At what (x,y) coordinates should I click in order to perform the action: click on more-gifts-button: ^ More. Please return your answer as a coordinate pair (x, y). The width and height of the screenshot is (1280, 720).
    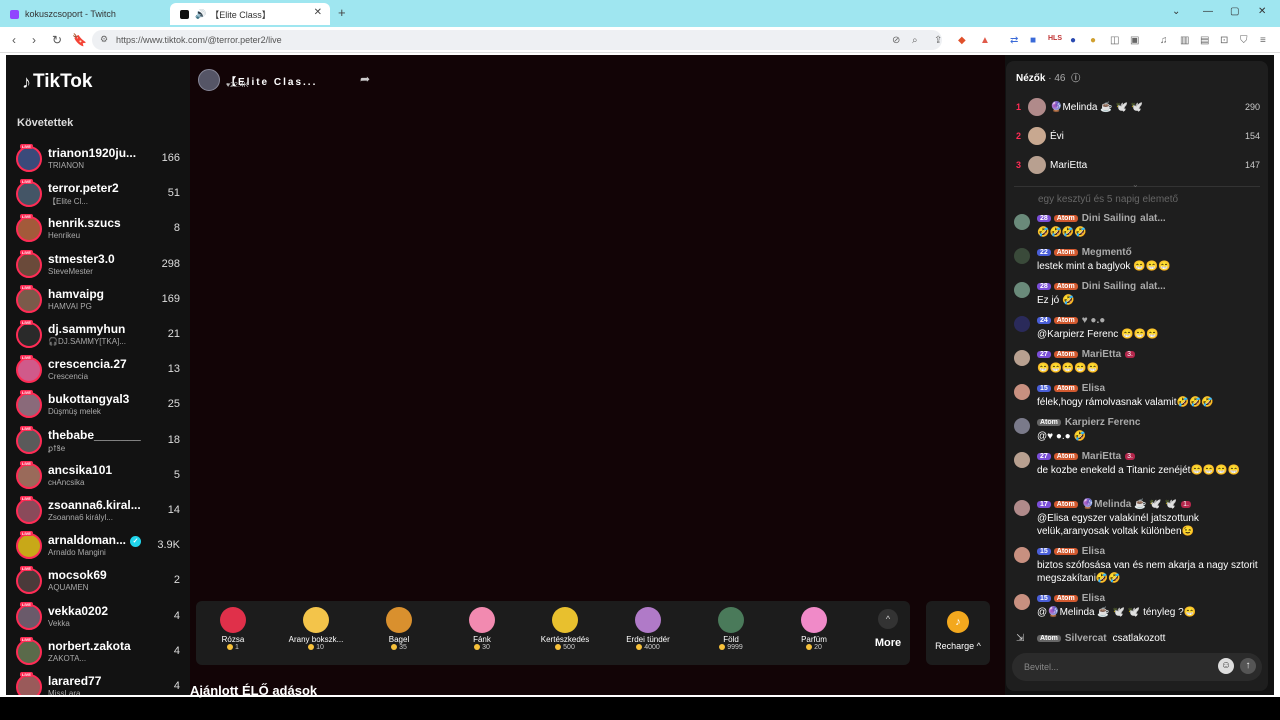
    Looking at the image, I should click on (888, 627).